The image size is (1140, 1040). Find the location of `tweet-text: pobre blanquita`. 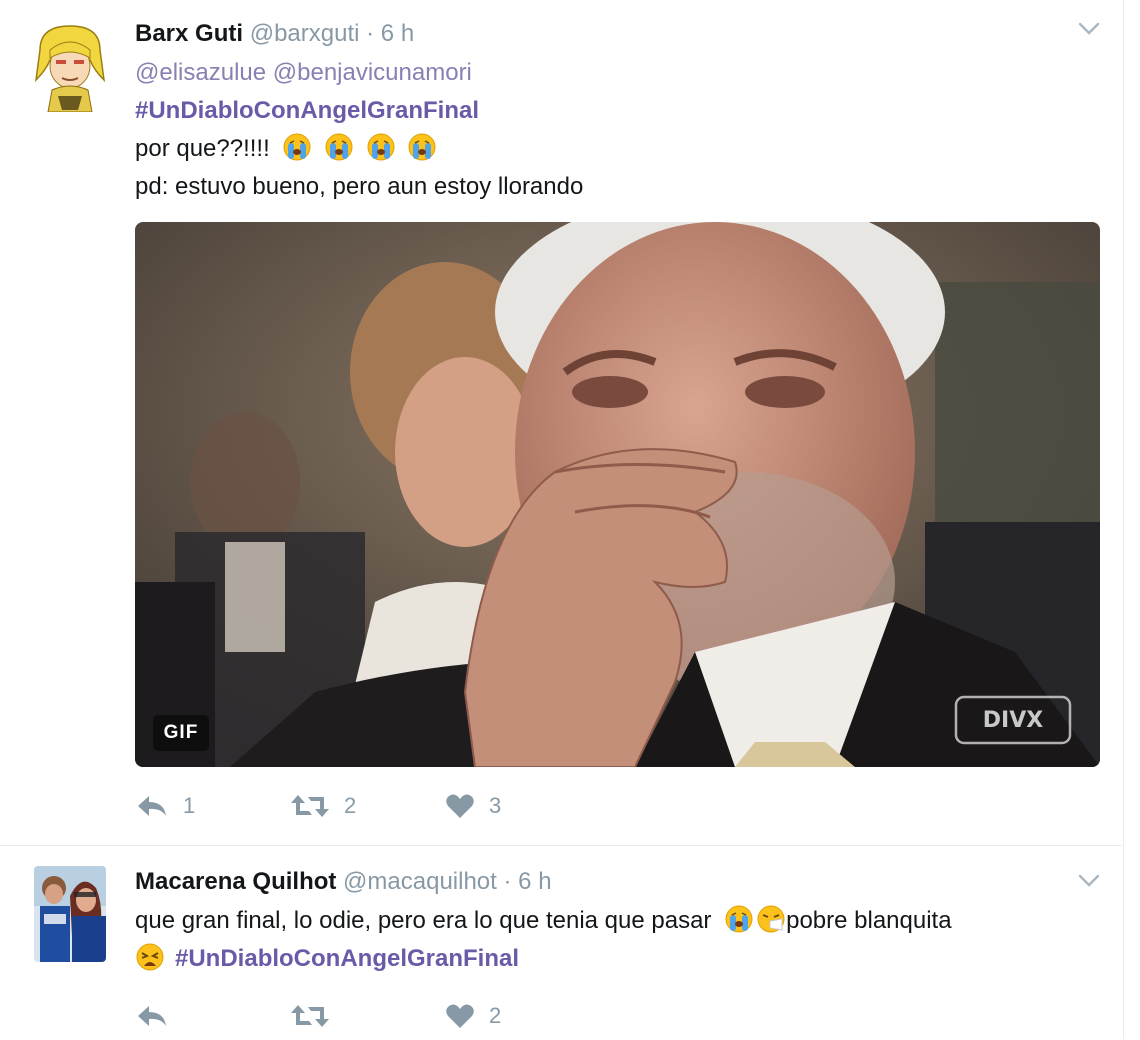

tweet-text: pobre blanquita is located at coordinates (869, 920).